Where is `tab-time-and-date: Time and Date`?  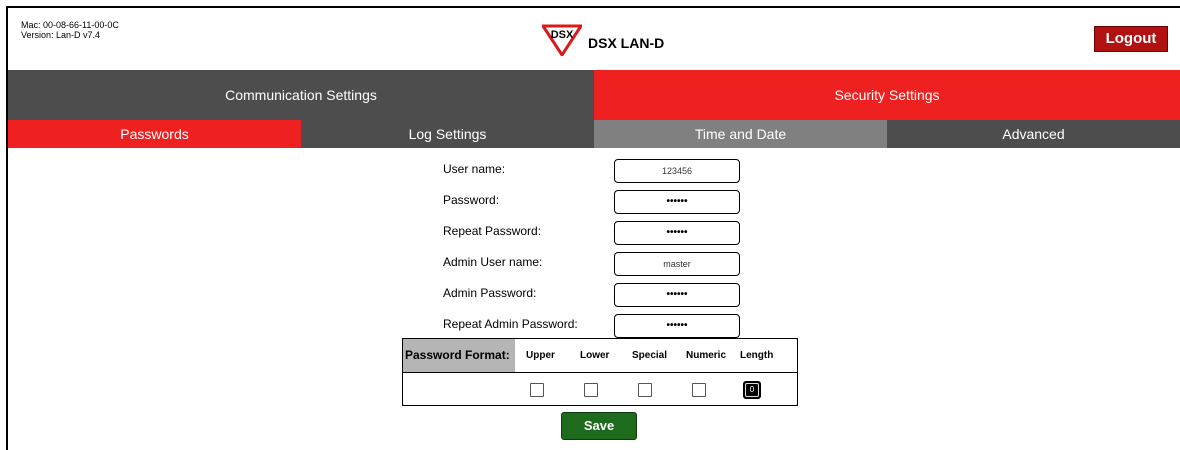
tab-time-and-date: Time and Date is located at coordinates (740, 134).